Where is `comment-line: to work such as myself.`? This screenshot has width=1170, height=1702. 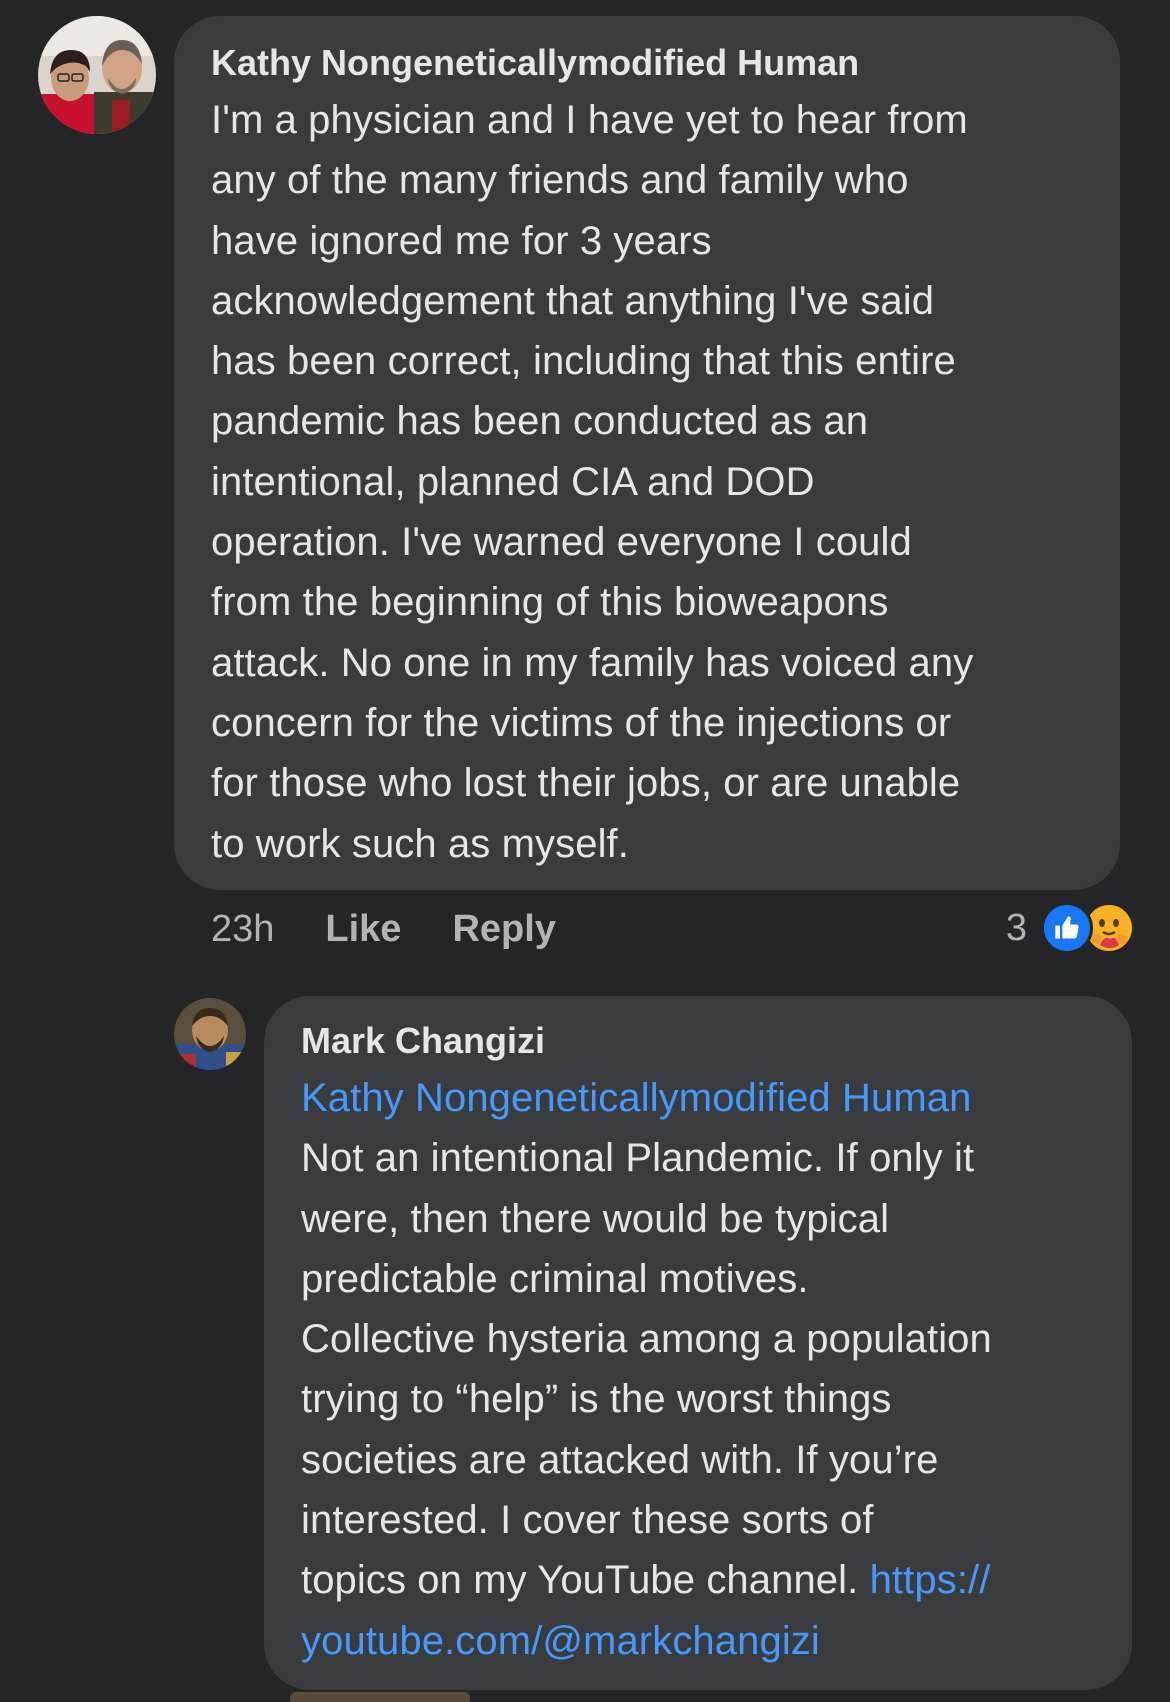 comment-line: to work such as myself. is located at coordinates (420, 843).